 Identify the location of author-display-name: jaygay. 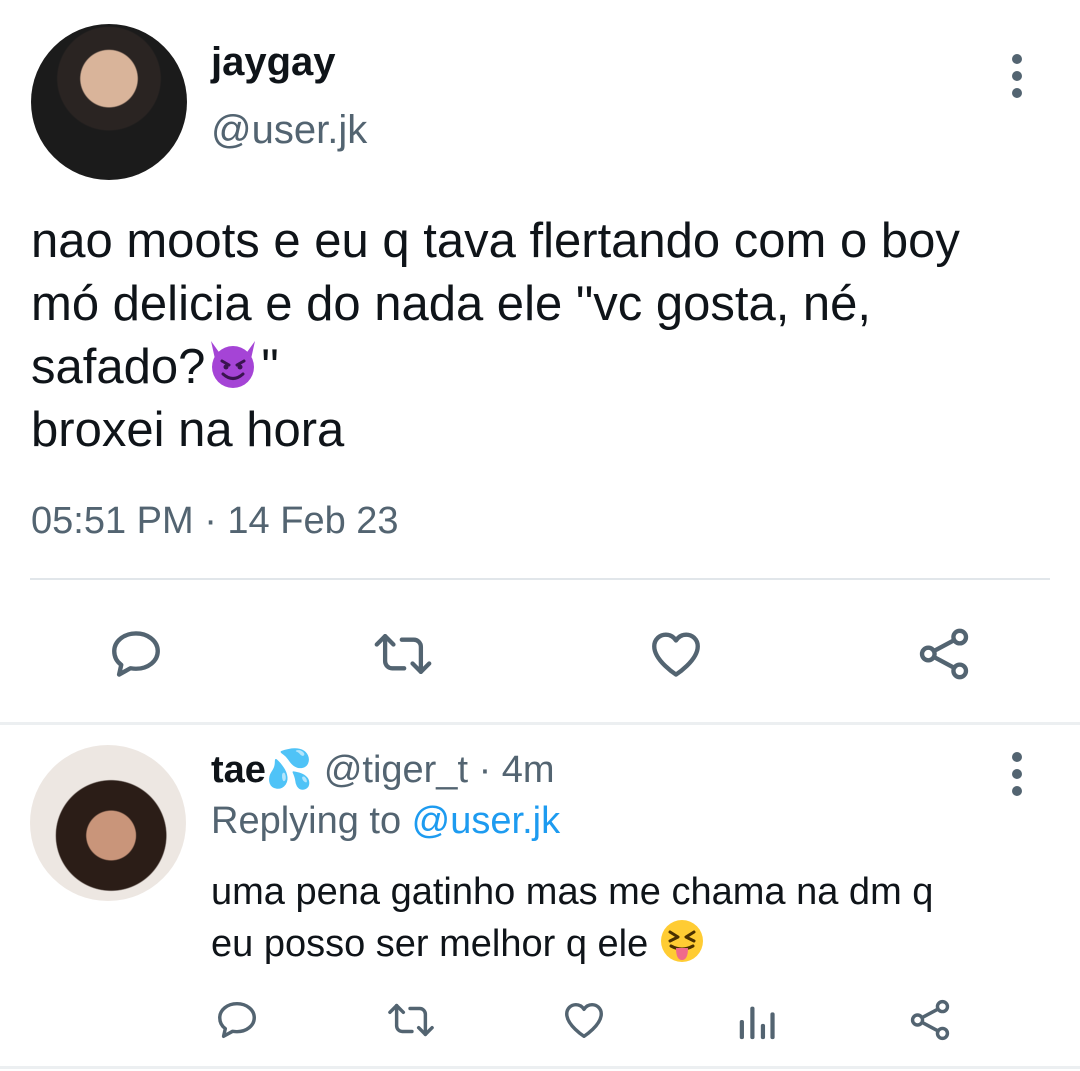
(273, 62).